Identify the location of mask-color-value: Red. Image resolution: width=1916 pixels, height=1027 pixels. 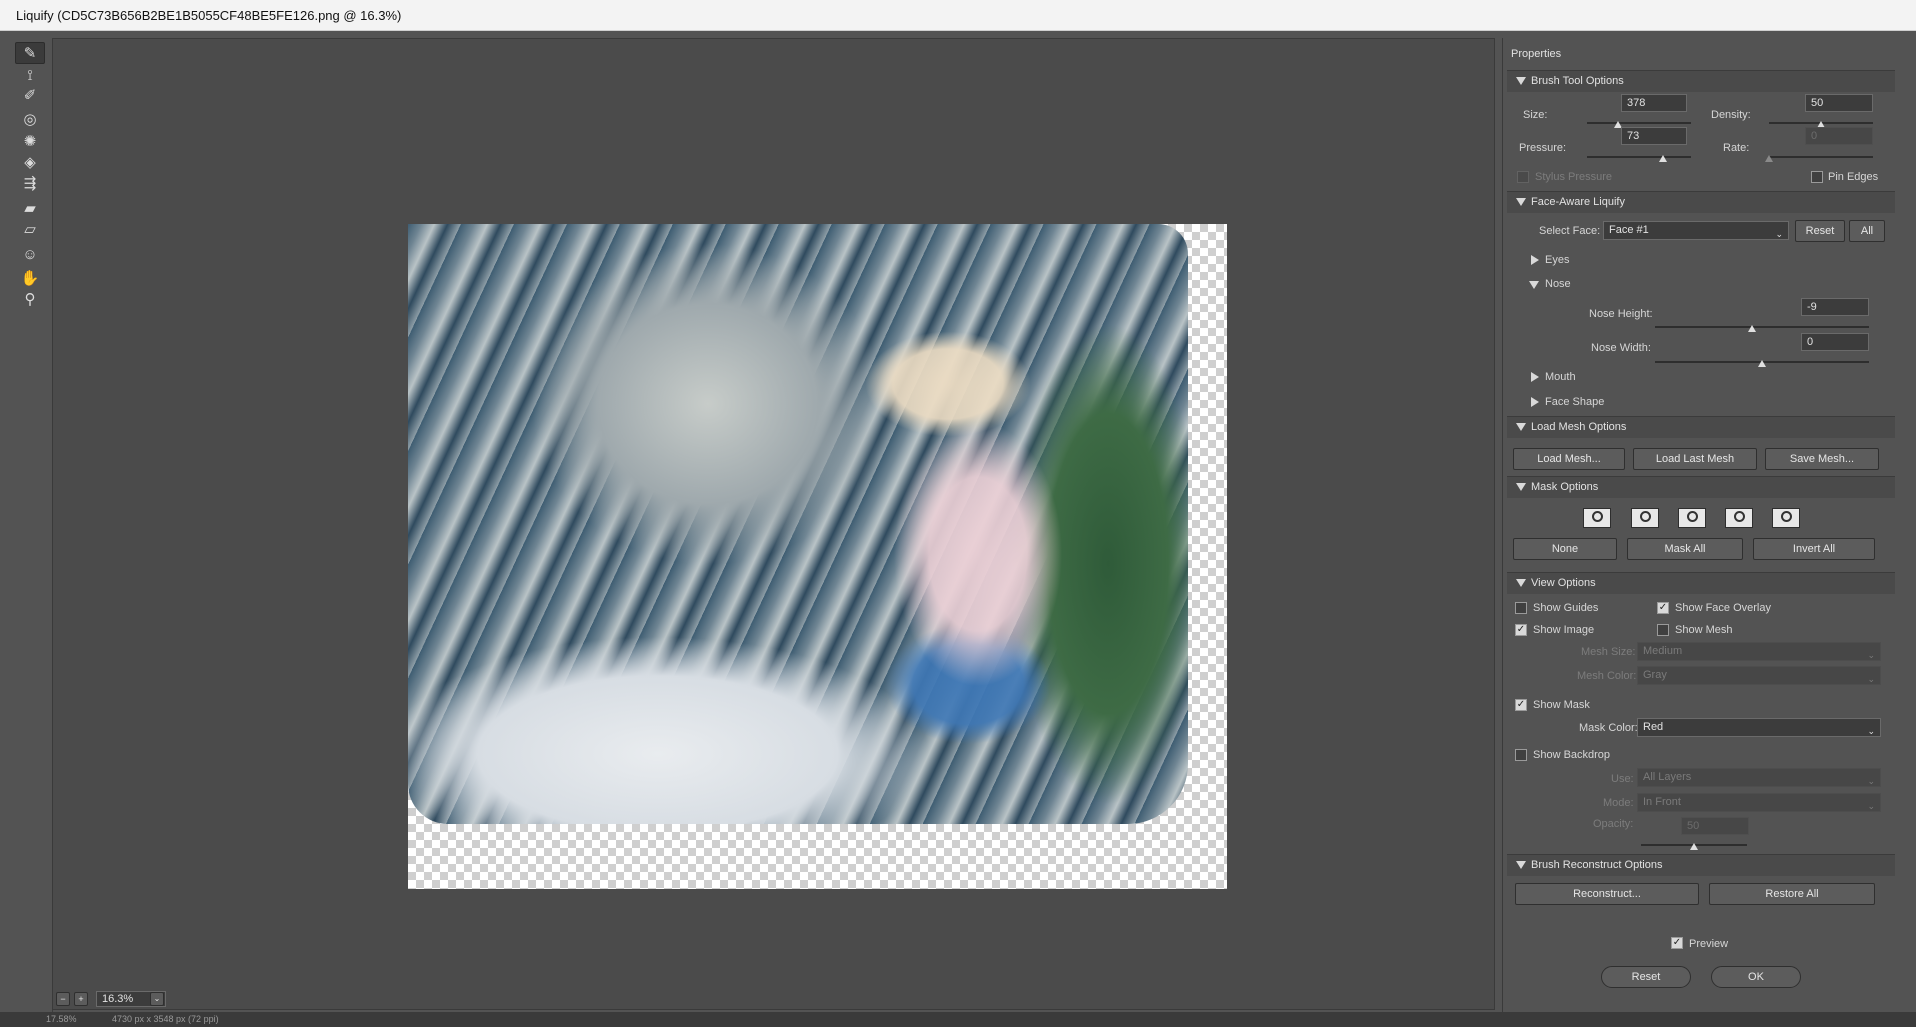
(1653, 727).